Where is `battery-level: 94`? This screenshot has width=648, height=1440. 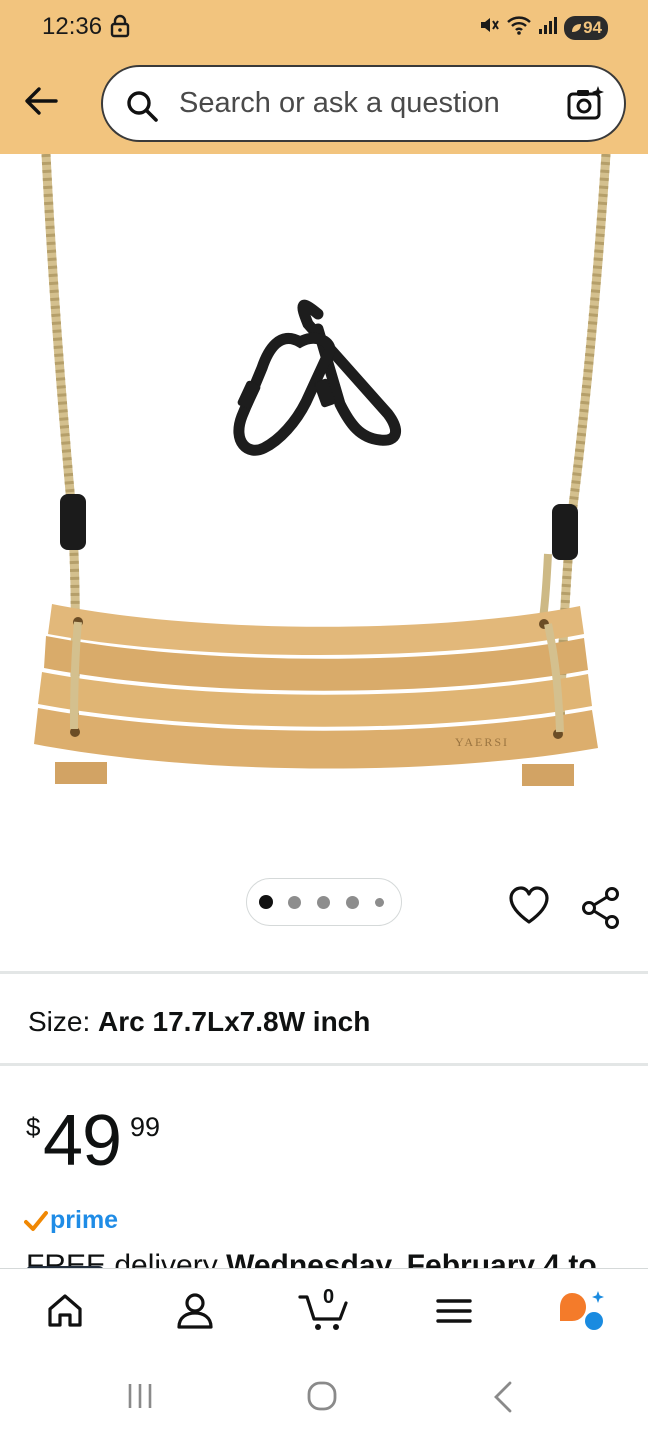
battery-level: 94 is located at coordinates (592, 27).